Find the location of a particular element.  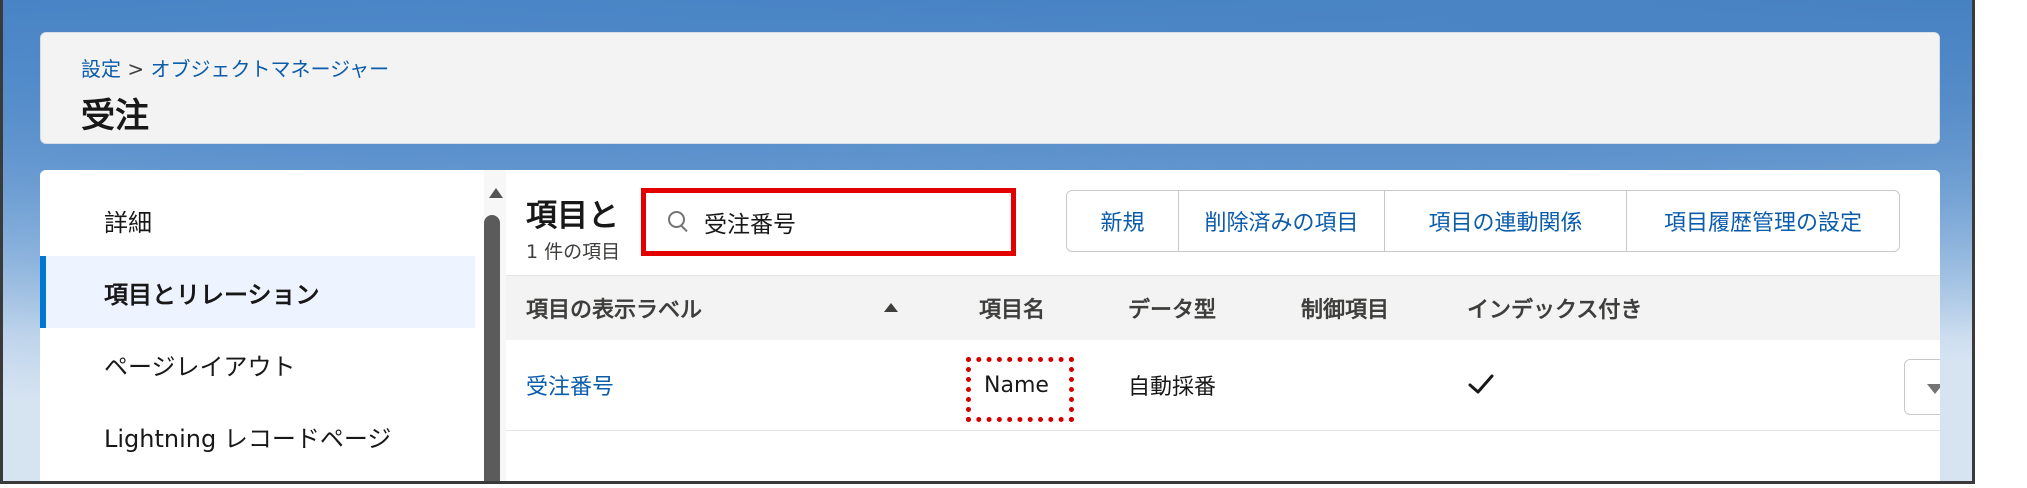

highlight-box is located at coordinates (1020, 389).